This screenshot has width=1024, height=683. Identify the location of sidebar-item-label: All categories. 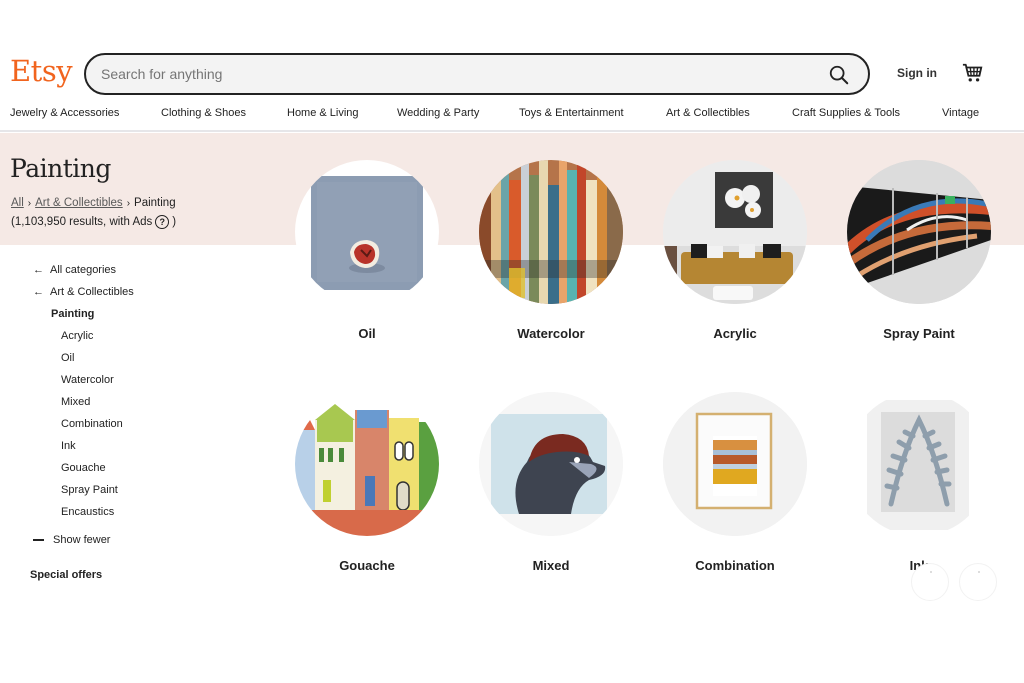
(83, 270).